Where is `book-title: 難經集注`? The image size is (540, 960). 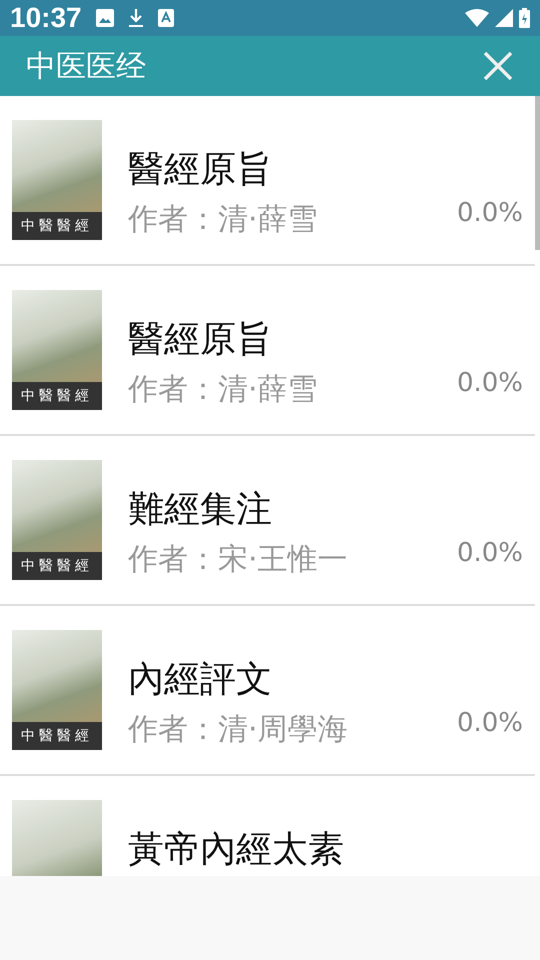
book-title: 難經集注 is located at coordinates (200, 510).